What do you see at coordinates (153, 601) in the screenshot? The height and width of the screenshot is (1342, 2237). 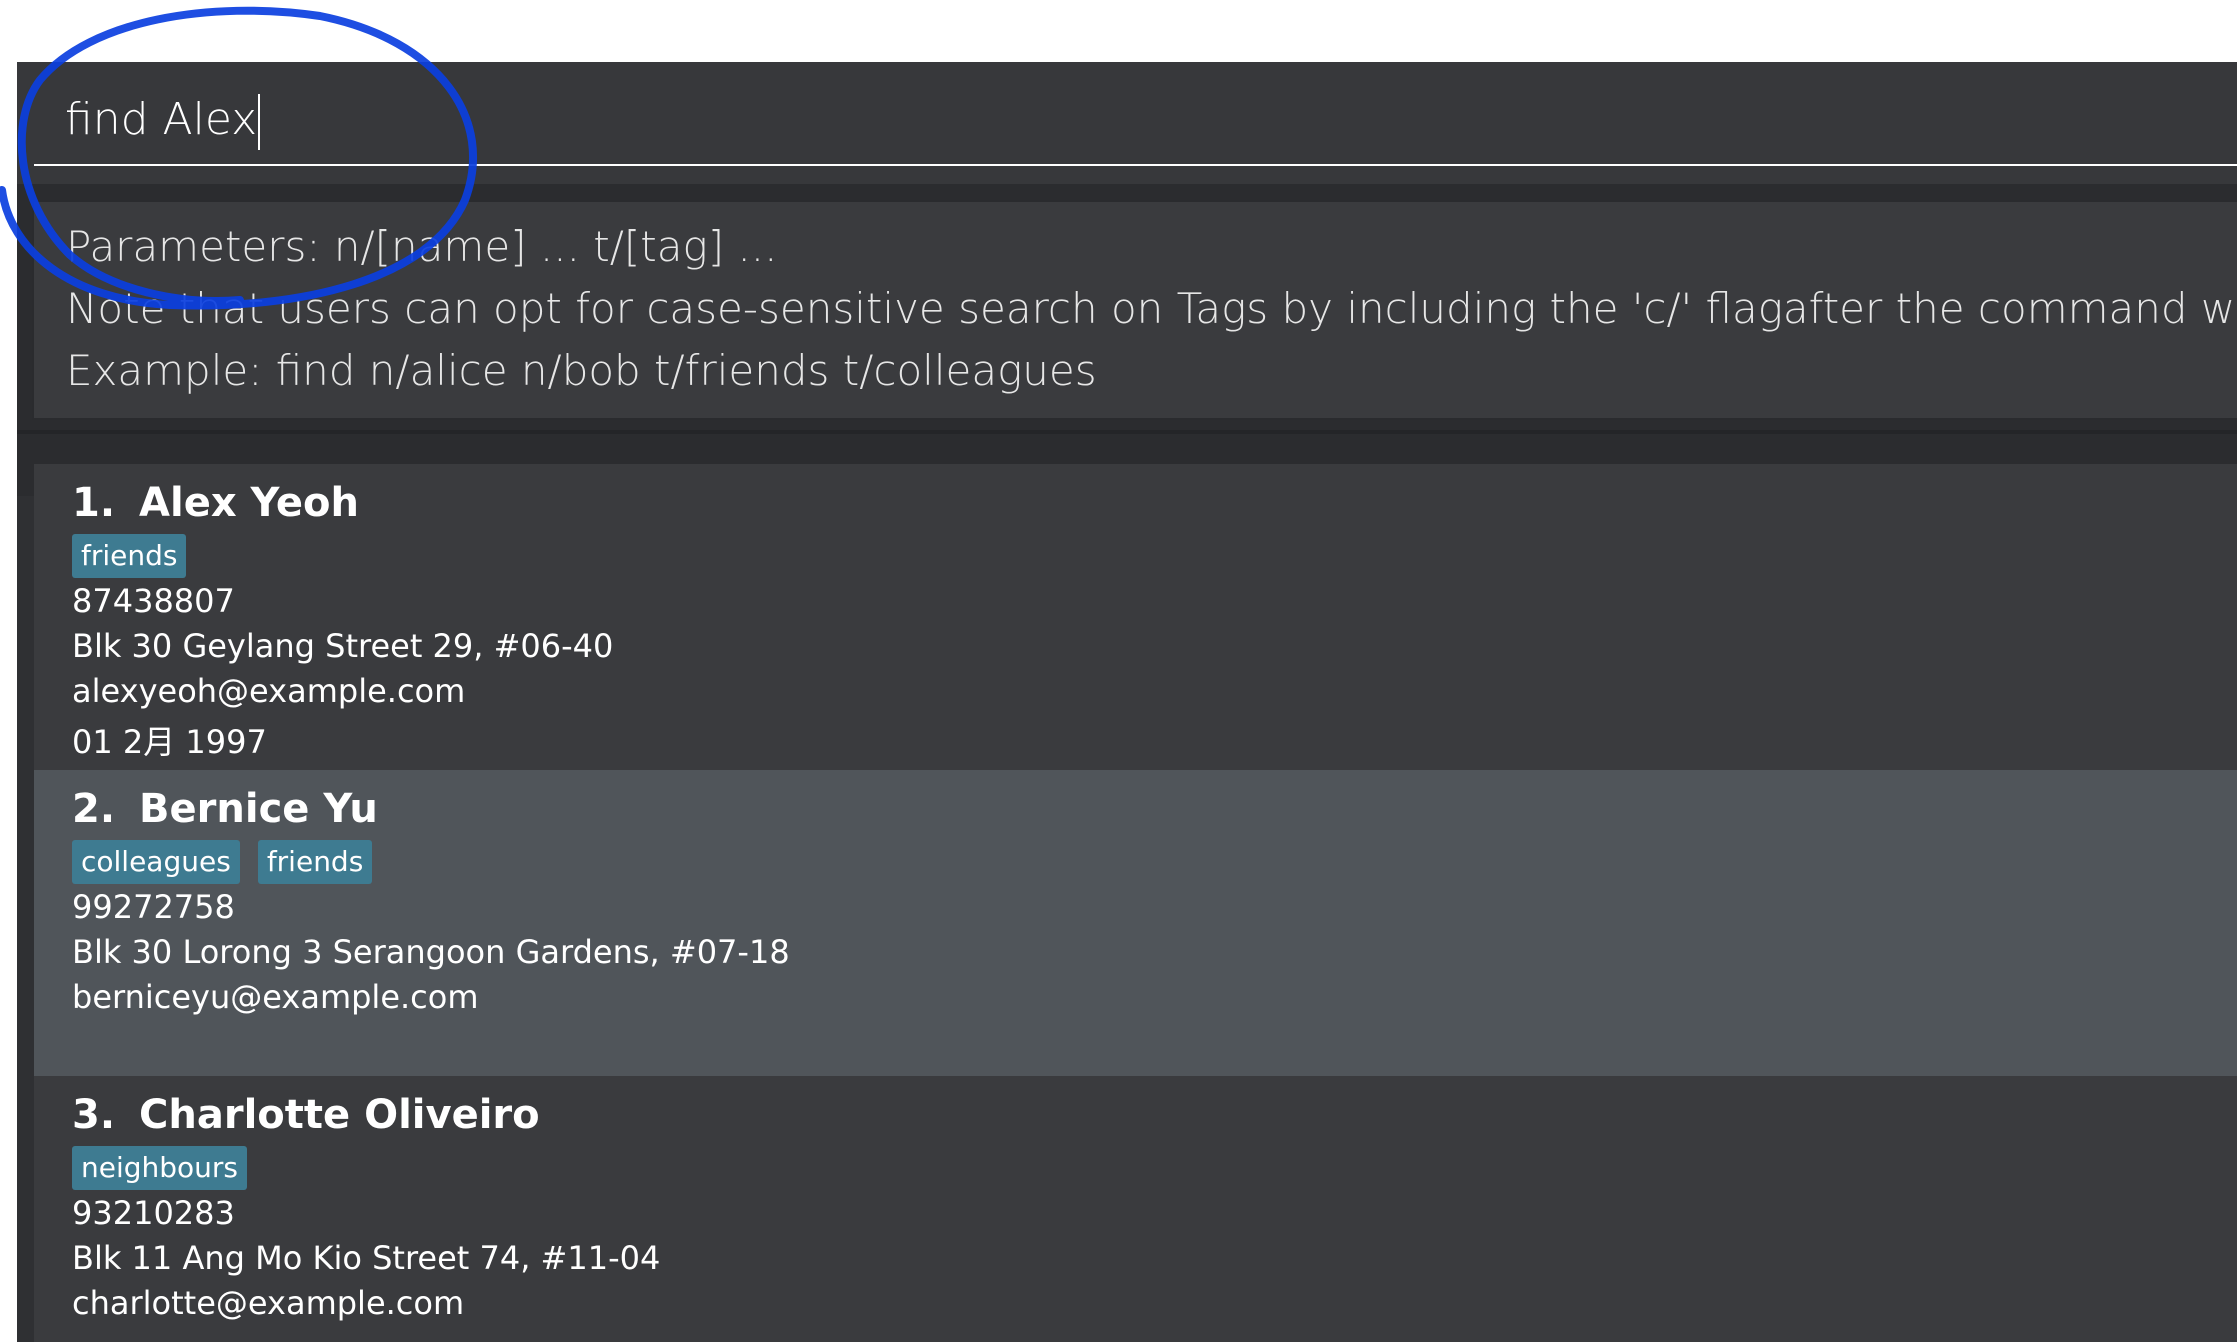 I see `person-phone: 87438807` at bounding box center [153, 601].